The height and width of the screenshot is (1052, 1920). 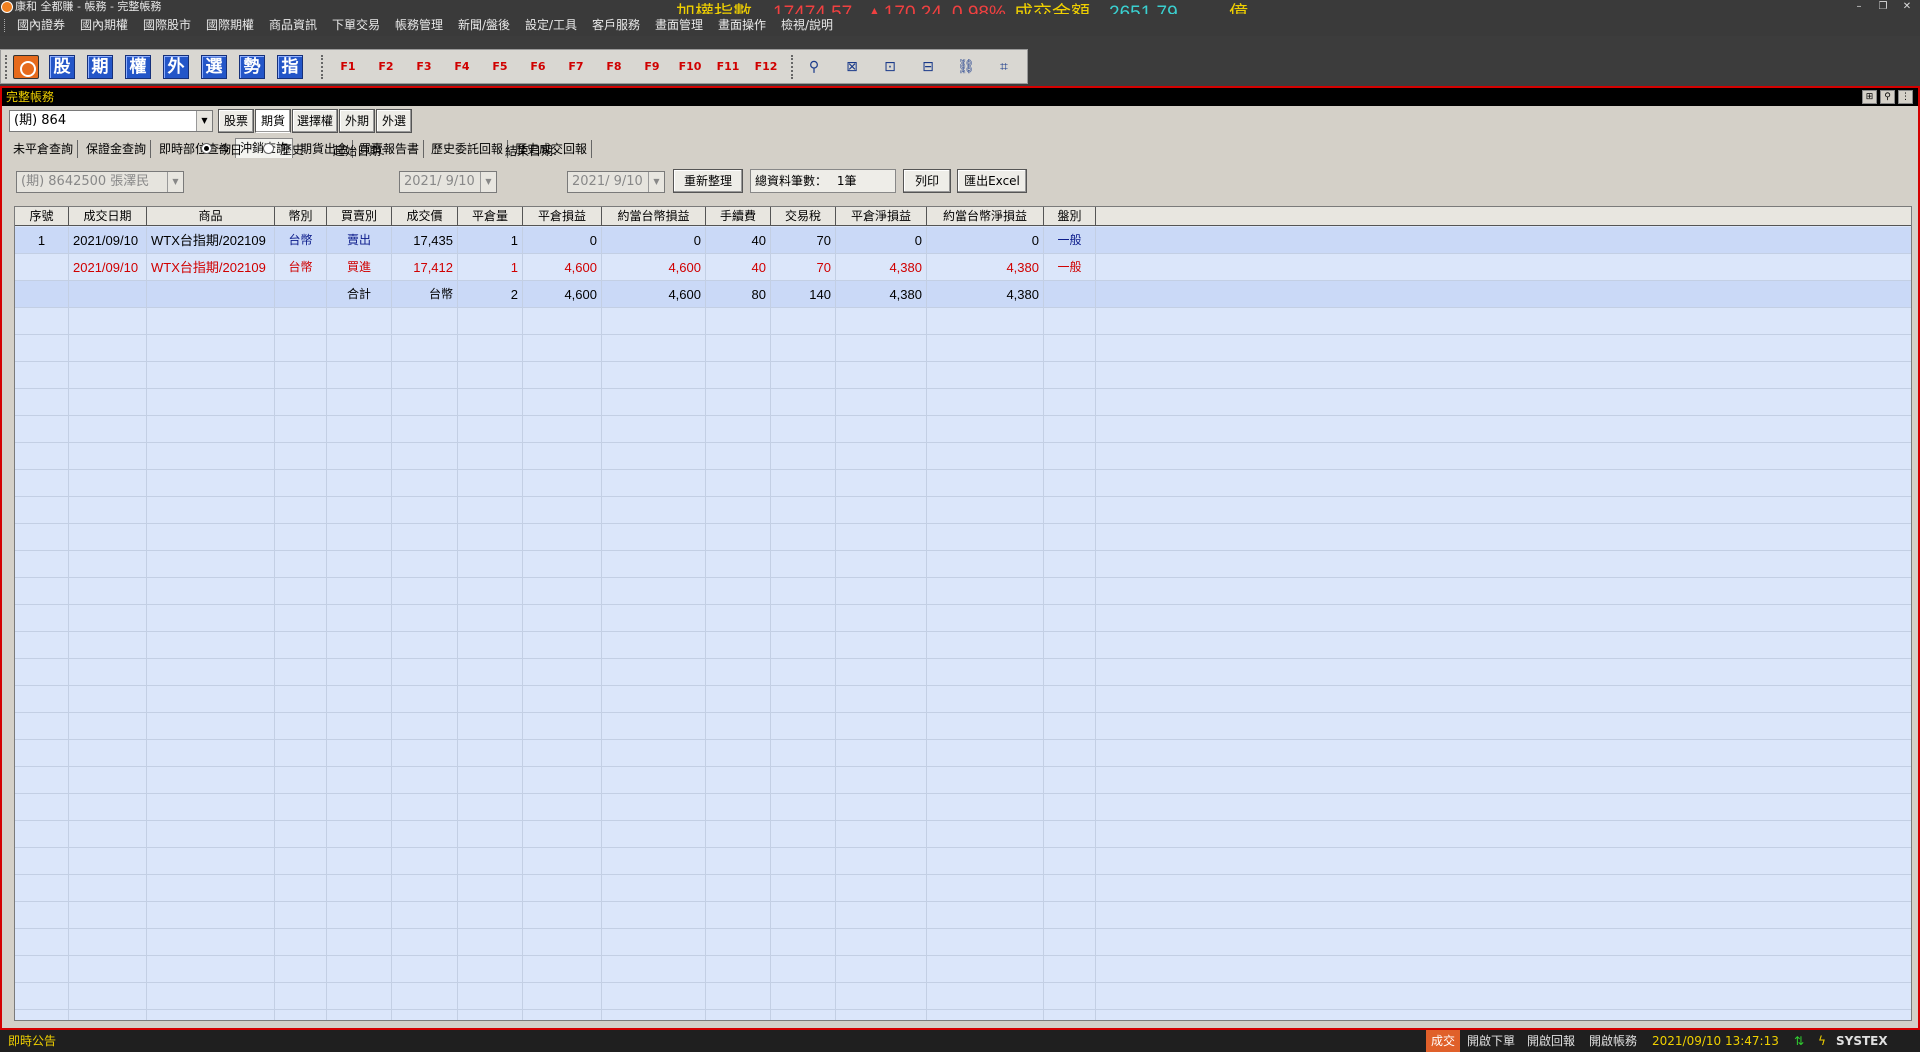 I want to click on menu-item-news: 新聞/盤後, so click(x=484, y=25).